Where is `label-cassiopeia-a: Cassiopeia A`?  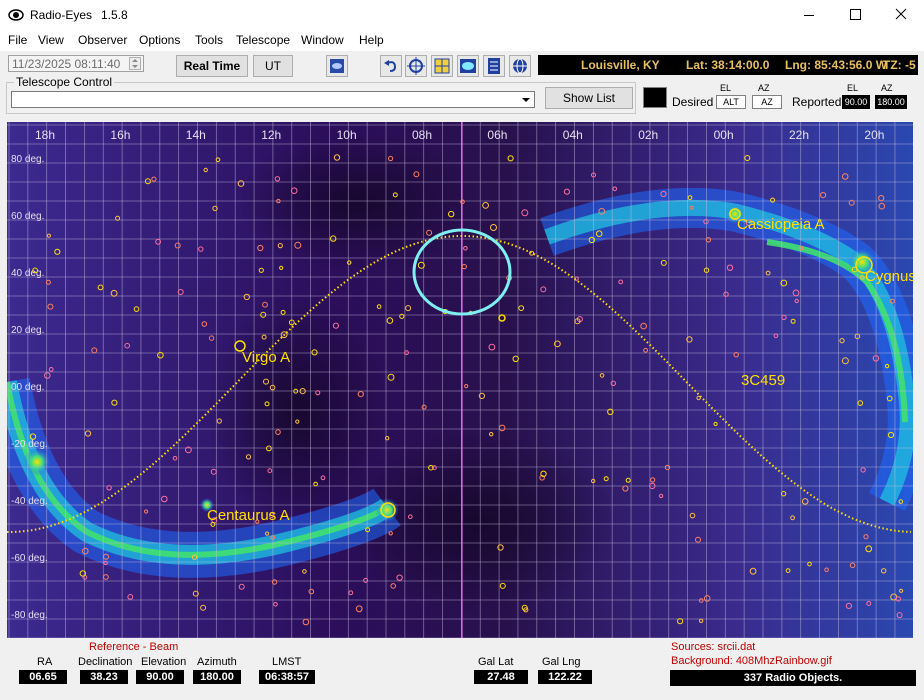
label-cassiopeia-a: Cassiopeia A is located at coordinates (781, 224).